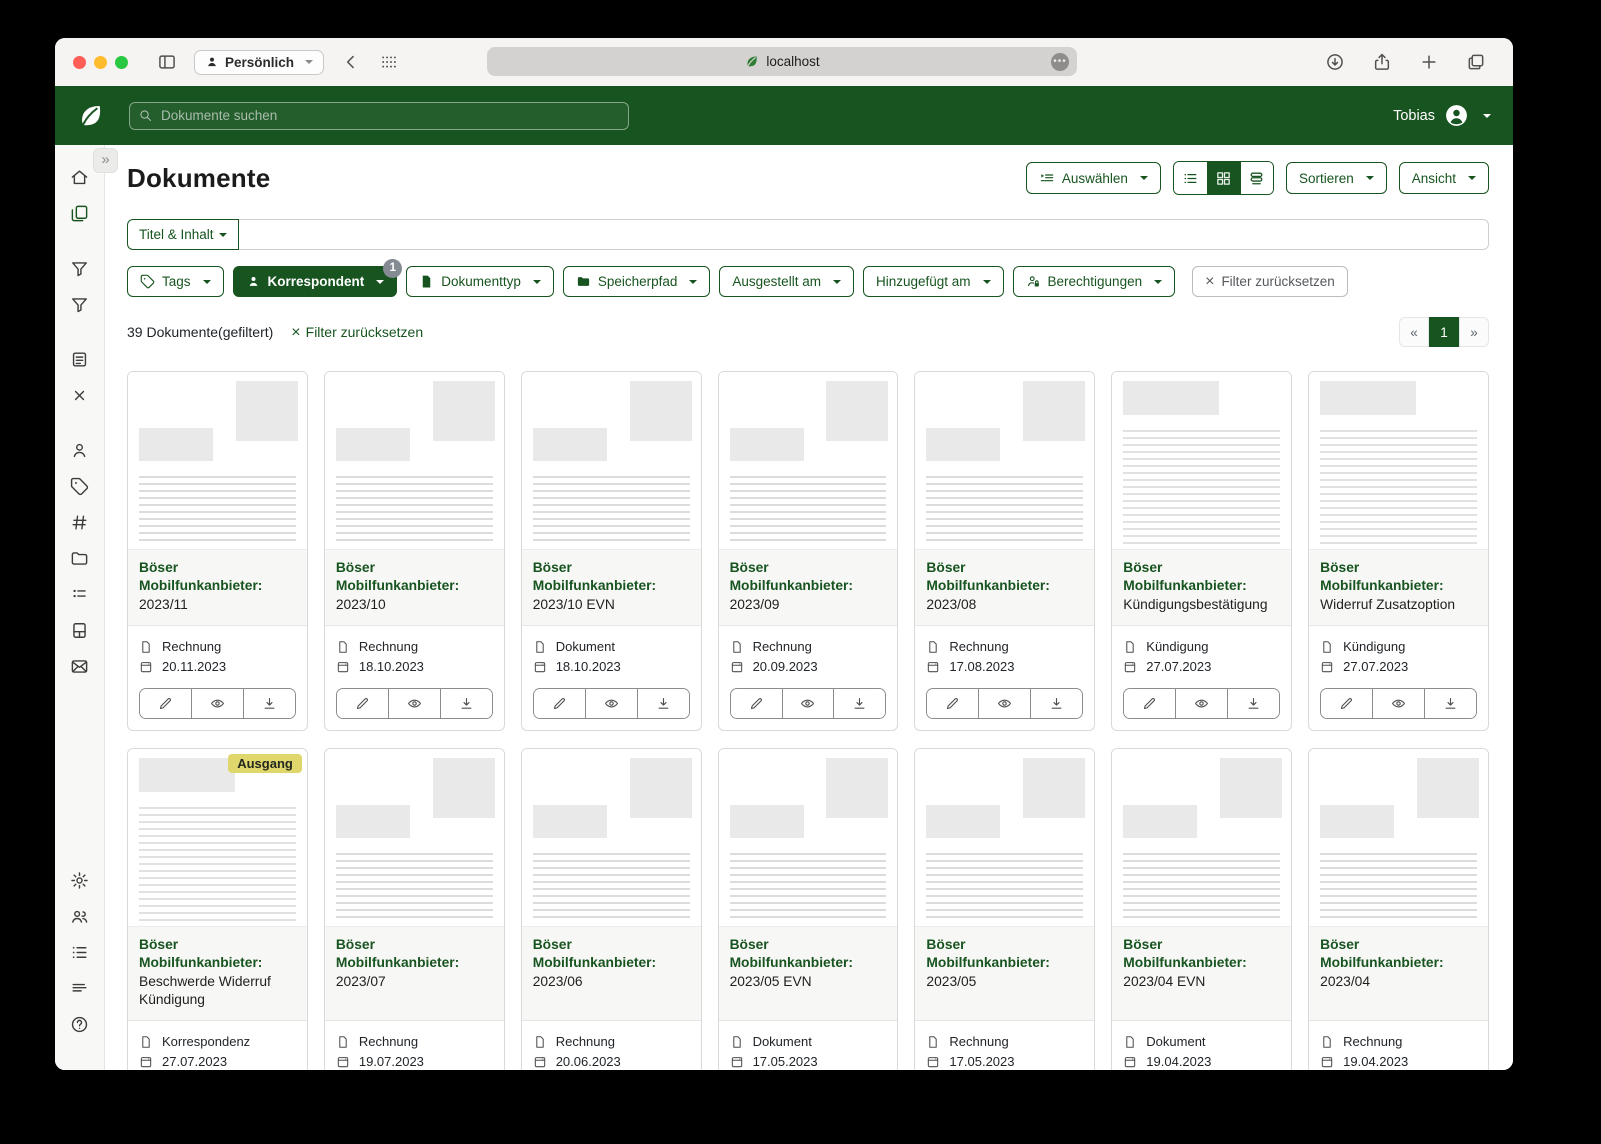 The height and width of the screenshot is (1144, 1601). What do you see at coordinates (217, 588) in the screenshot?
I see `document-title-link: Böser Mobilfunkanbieter: 2023/11` at bounding box center [217, 588].